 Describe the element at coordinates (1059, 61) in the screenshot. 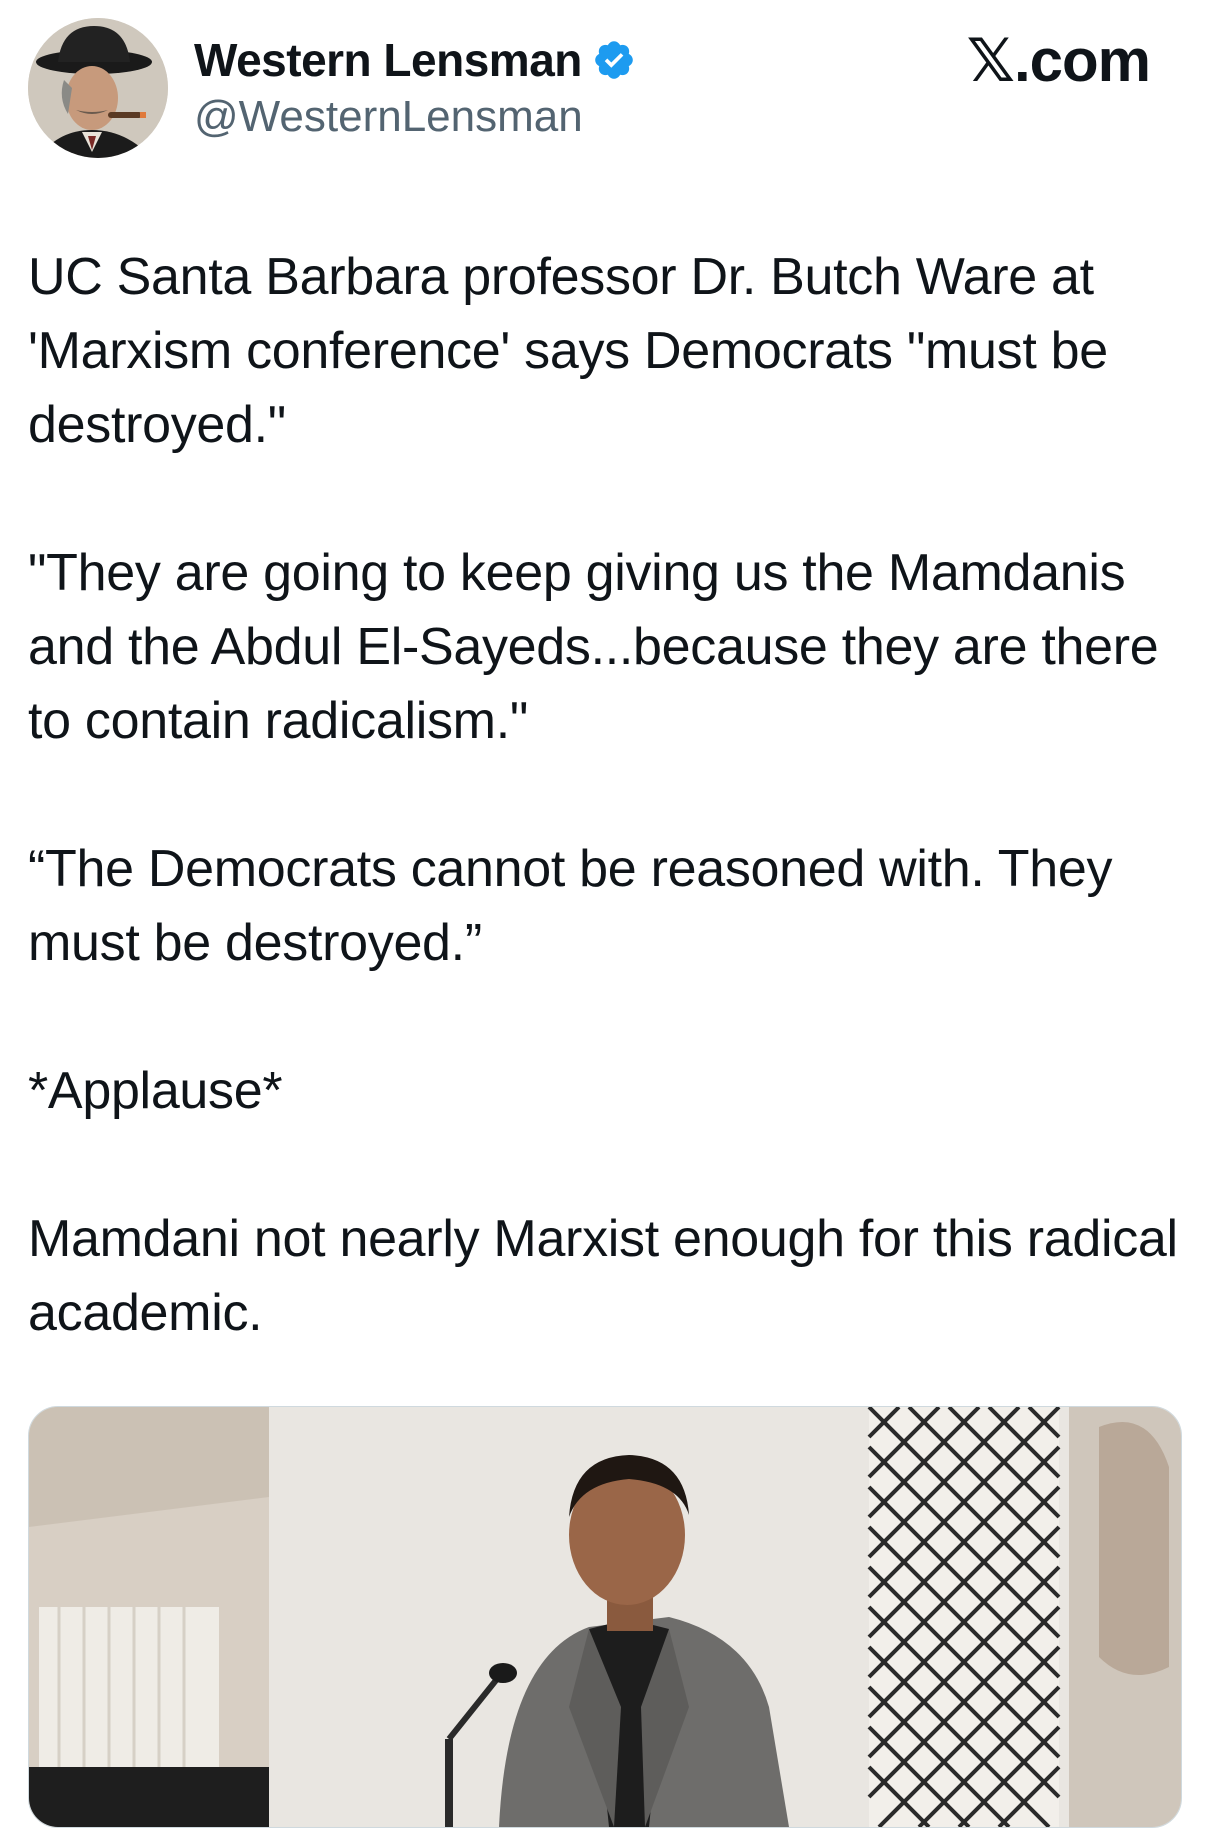

I see `brand-logo: 𝕏.com` at that location.